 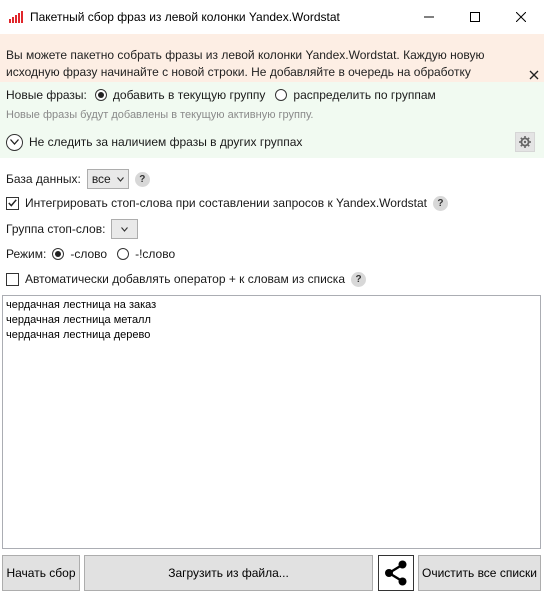 I want to click on option-add-current-group-label: добавить в текущую группу, so click(x=189, y=95).